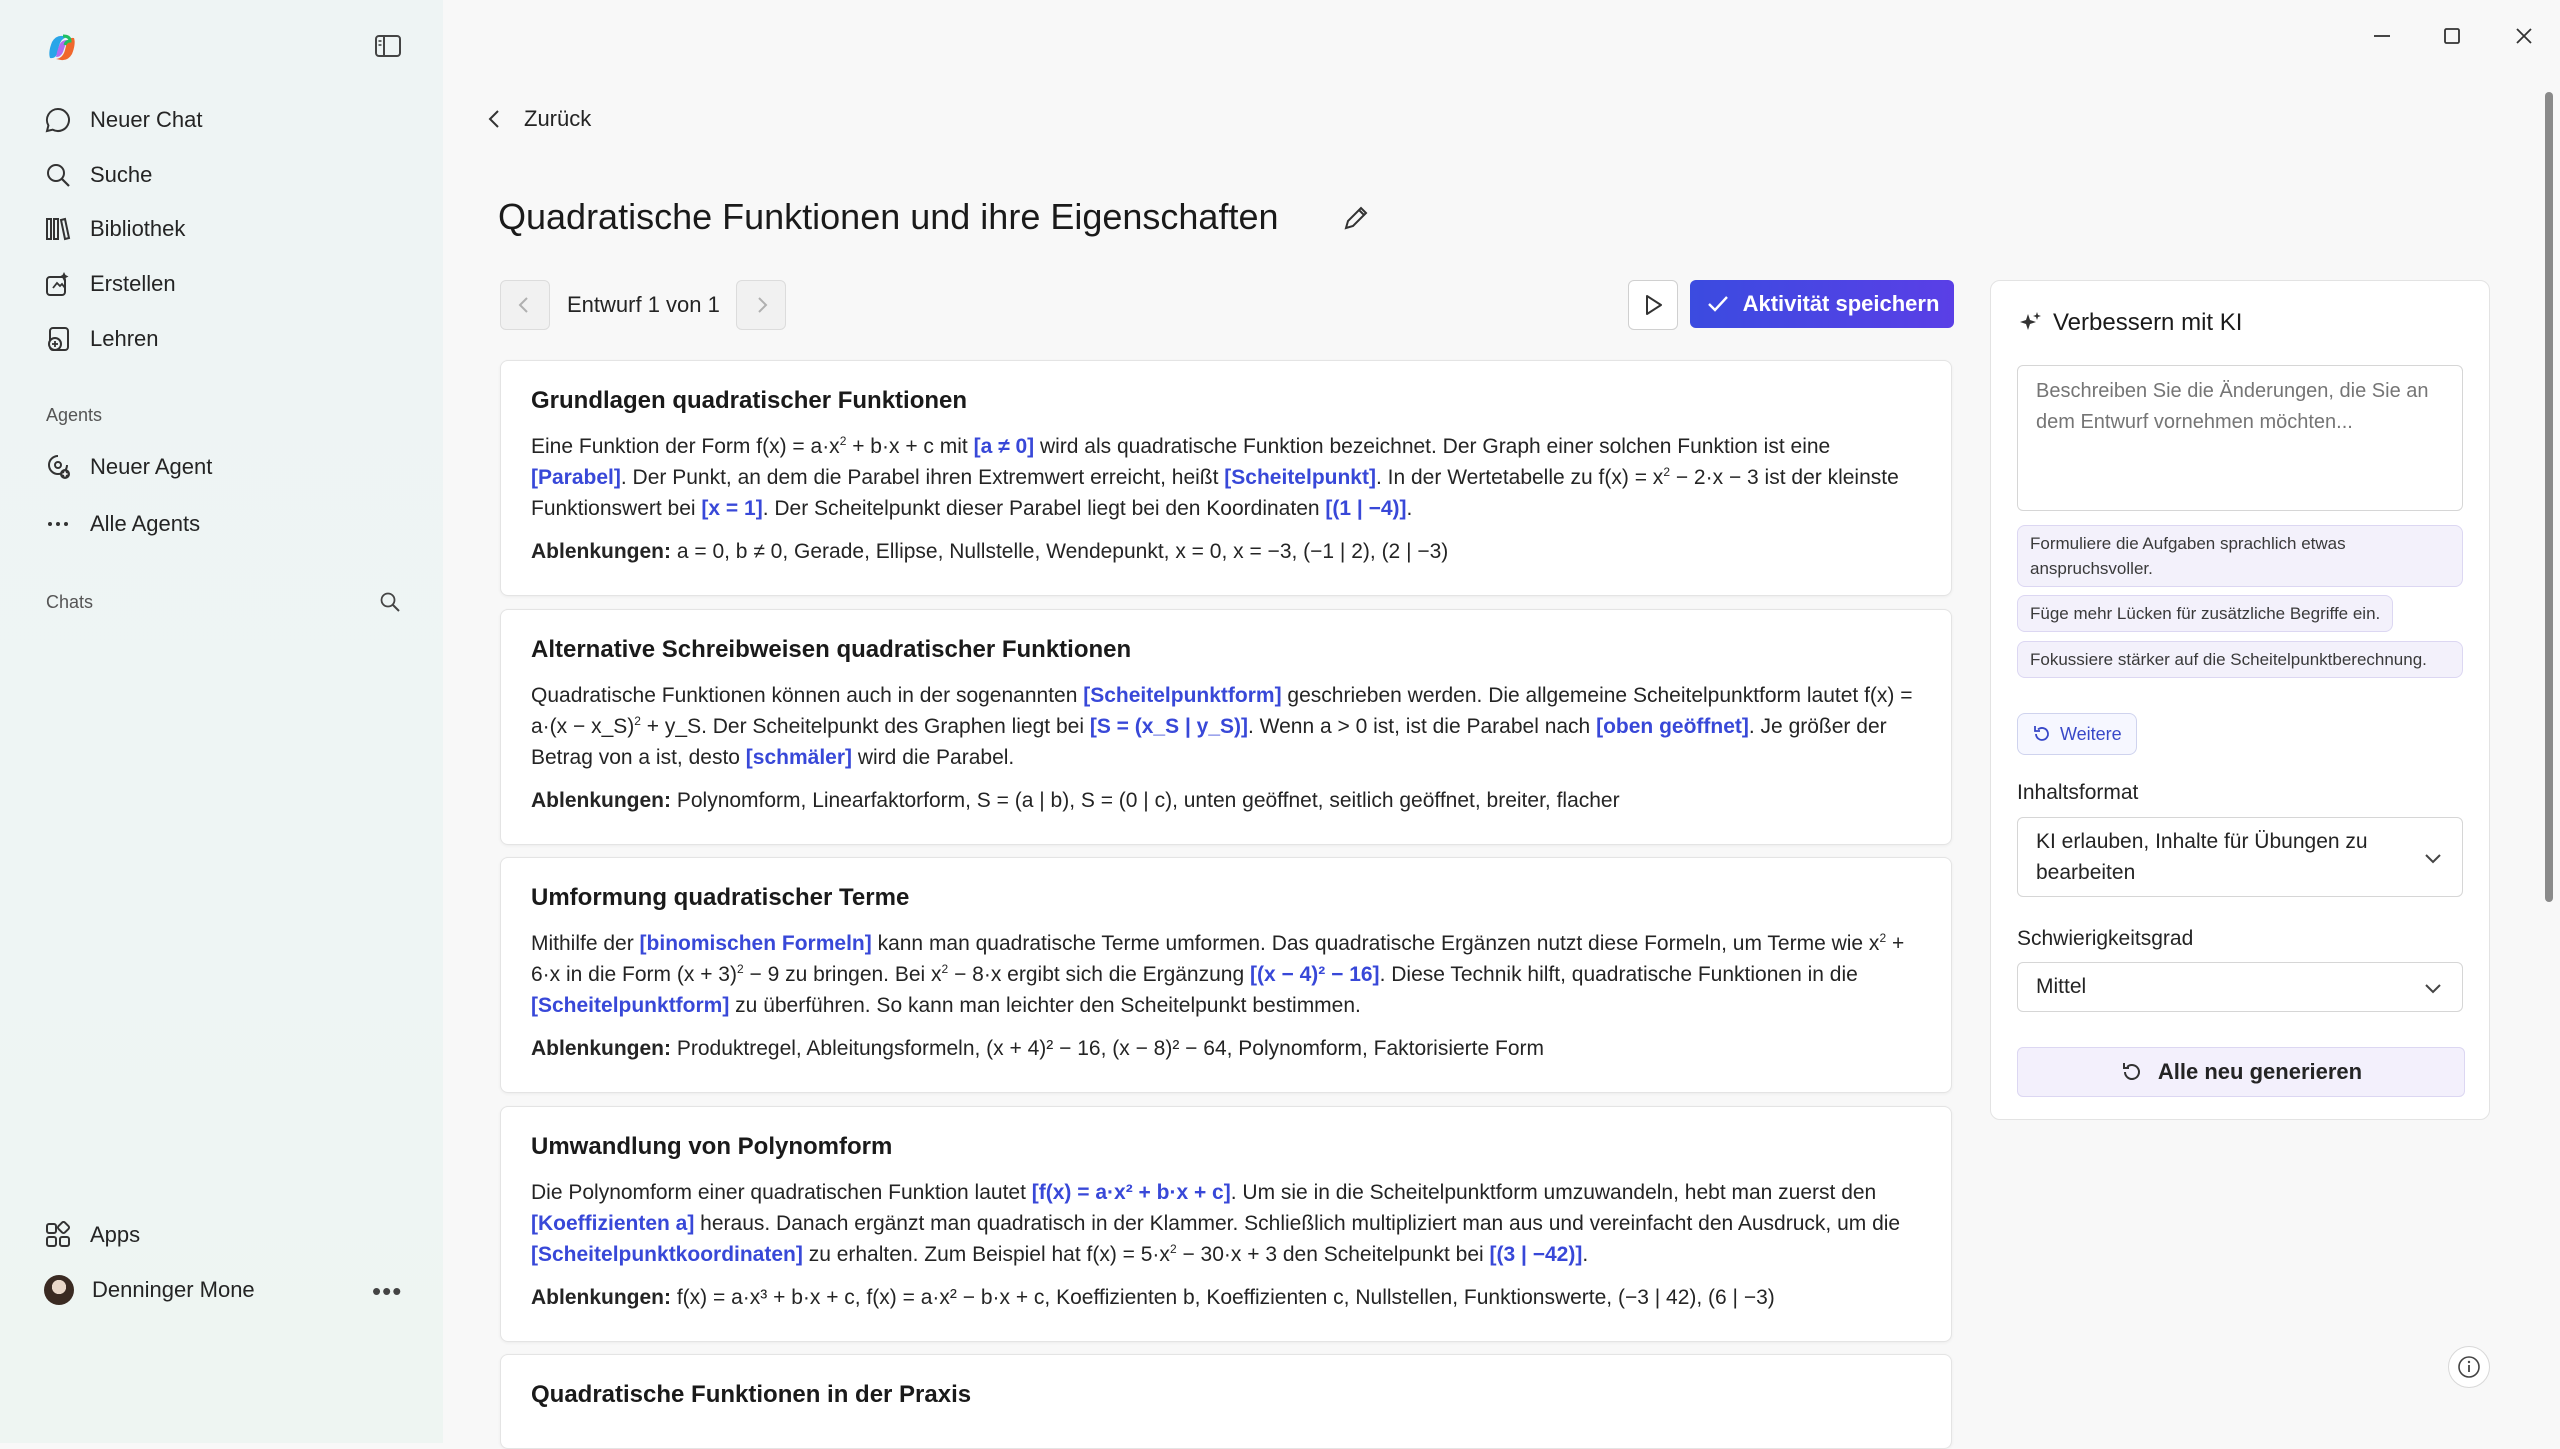 The width and height of the screenshot is (2560, 1449). I want to click on text-segment: wird die Parabel., so click(933, 757).